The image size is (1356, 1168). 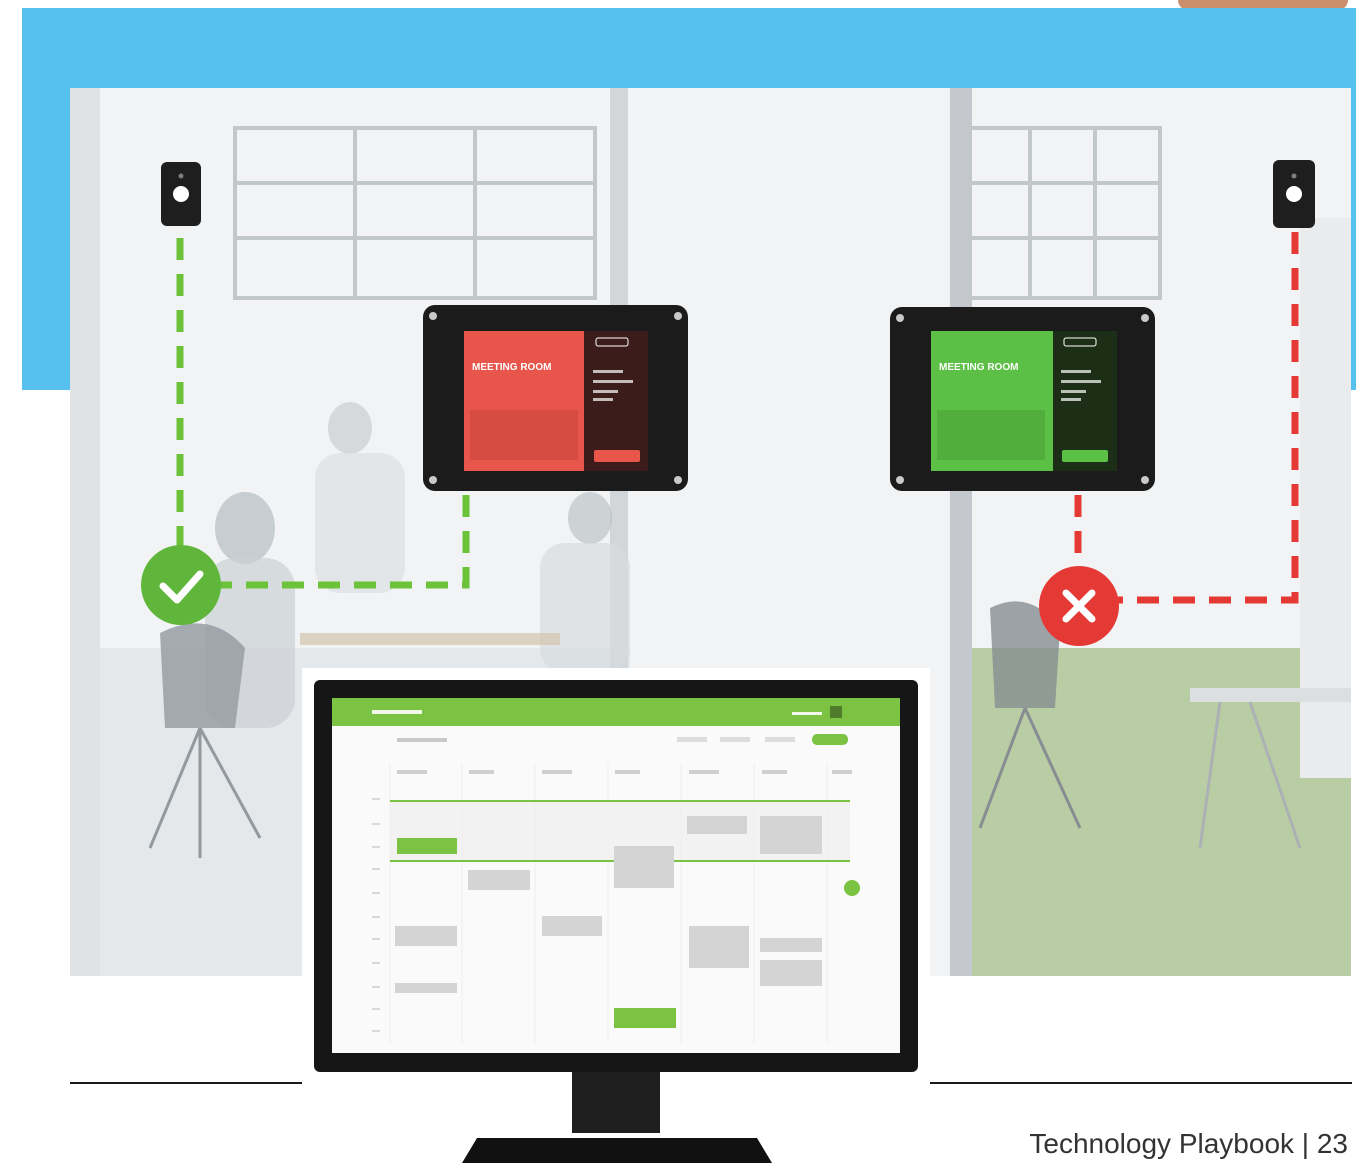 I want to click on tablet-occupied-title: MEETING ROOM, so click(x=511, y=367).